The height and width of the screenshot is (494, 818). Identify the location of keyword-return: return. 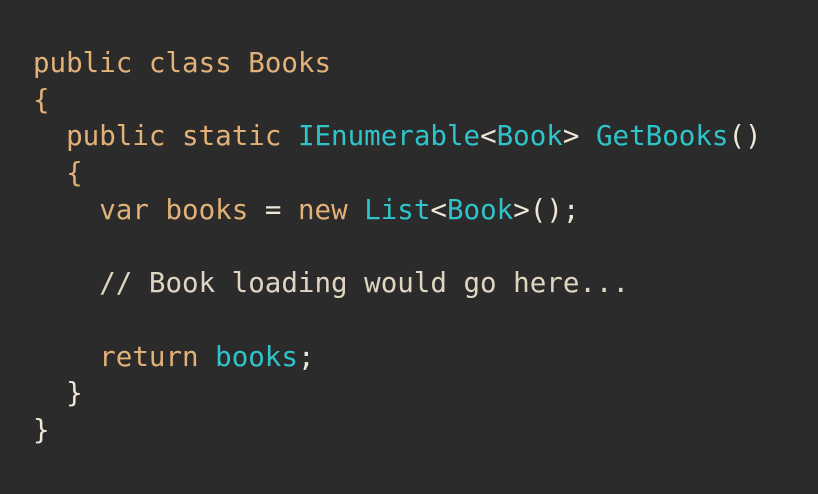
(149, 356).